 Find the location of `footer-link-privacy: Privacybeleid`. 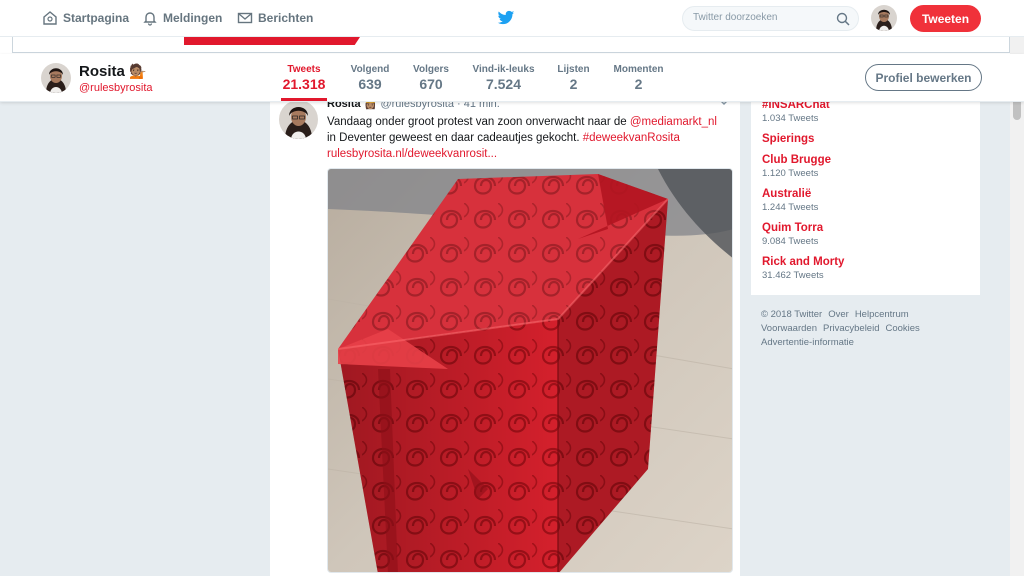

footer-link-privacy: Privacybeleid is located at coordinates (851, 328).